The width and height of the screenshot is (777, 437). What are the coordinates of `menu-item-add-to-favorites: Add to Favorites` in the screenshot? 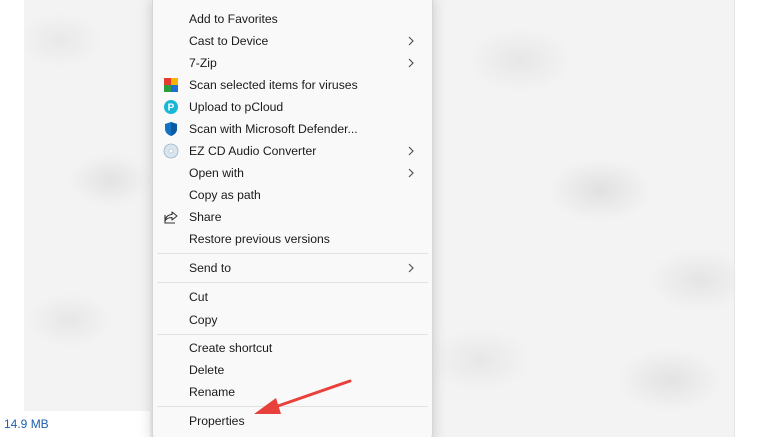 It's located at (292, 19).